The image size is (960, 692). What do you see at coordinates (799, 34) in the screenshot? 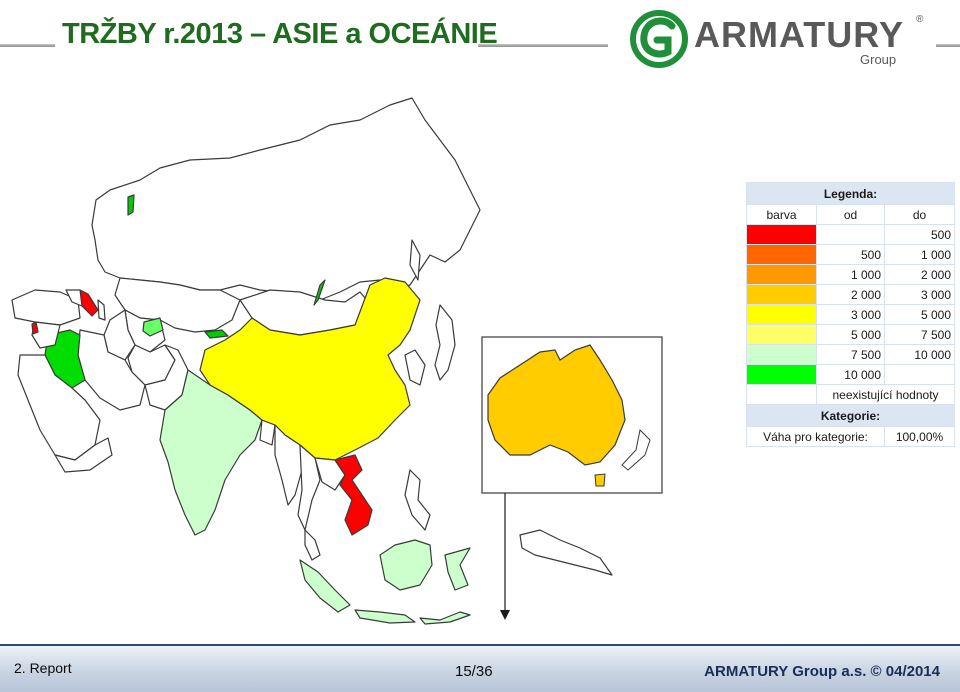
I see `logo-wordmark: ARMATURY` at bounding box center [799, 34].